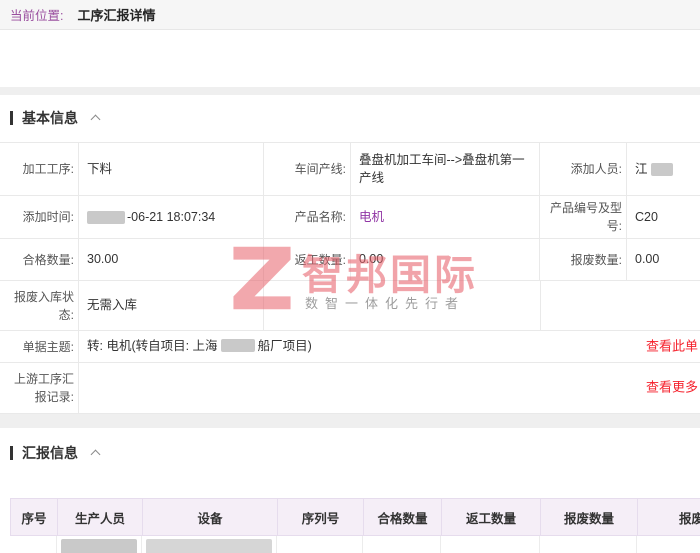 The height and width of the screenshot is (553, 700). What do you see at coordinates (672, 346) in the screenshot?
I see `view-document-link: 查看此单` at bounding box center [672, 346].